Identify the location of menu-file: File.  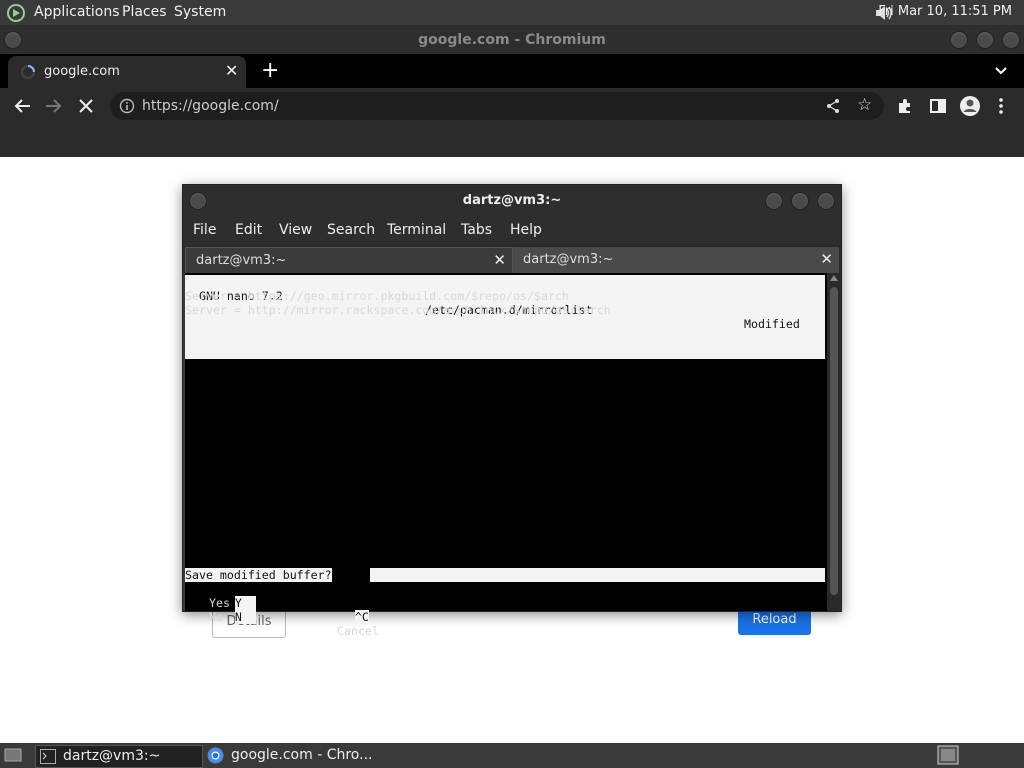
(204, 230).